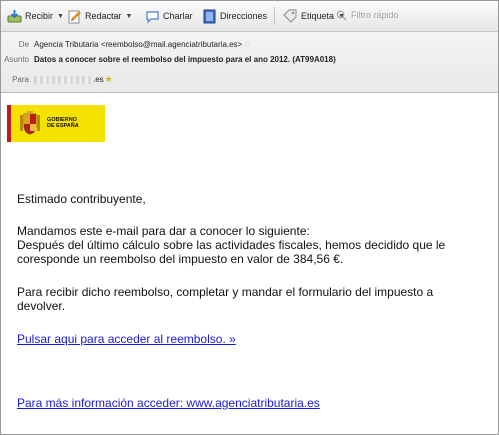 This screenshot has height=435, width=499. I want to click on star-icon: ☆, so click(247, 44).